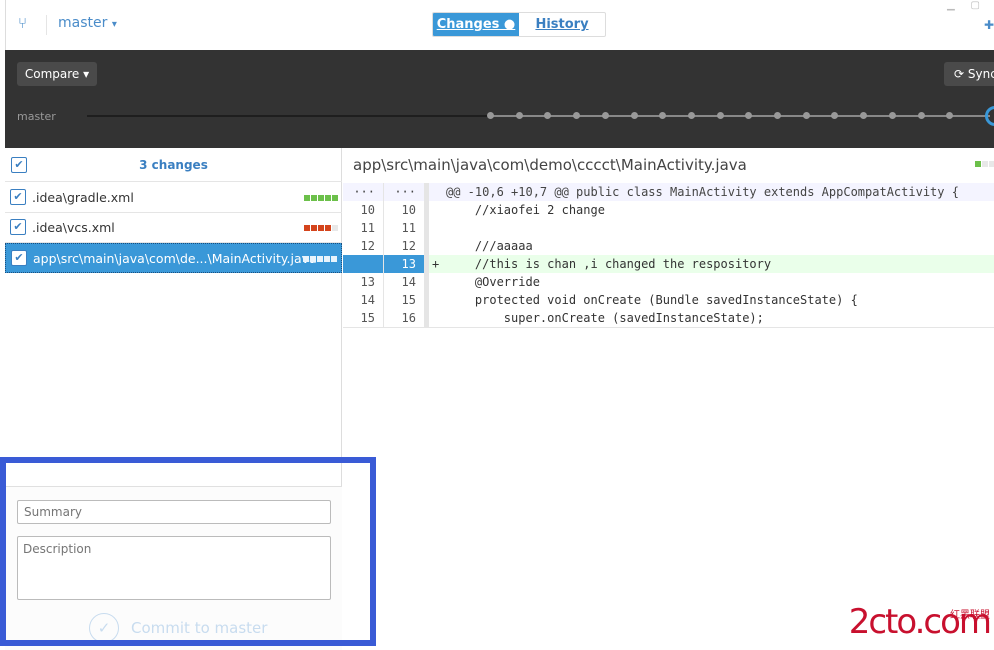 This screenshot has height=650, width=994. I want to click on code-text: //xiaofei 2 change, so click(525, 210).